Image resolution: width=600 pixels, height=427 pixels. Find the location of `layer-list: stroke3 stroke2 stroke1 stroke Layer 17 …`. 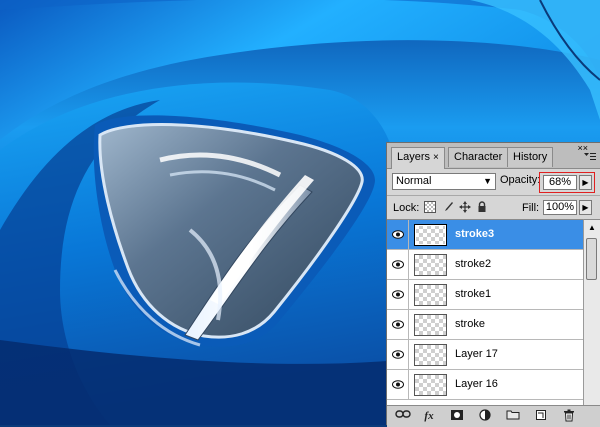

layer-list: stroke3 stroke2 stroke1 stroke Layer 17 … is located at coordinates (485, 312).